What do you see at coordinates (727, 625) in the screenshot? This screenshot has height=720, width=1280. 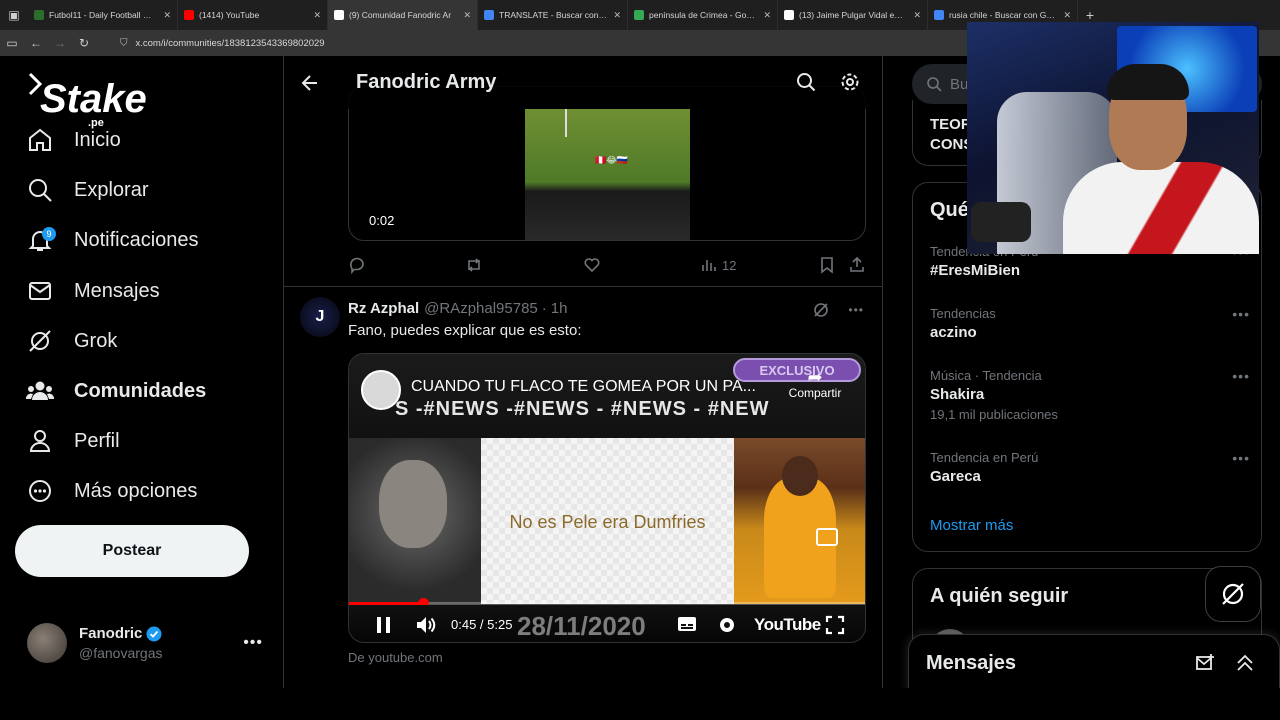 I see `settings-gear-icon` at bounding box center [727, 625].